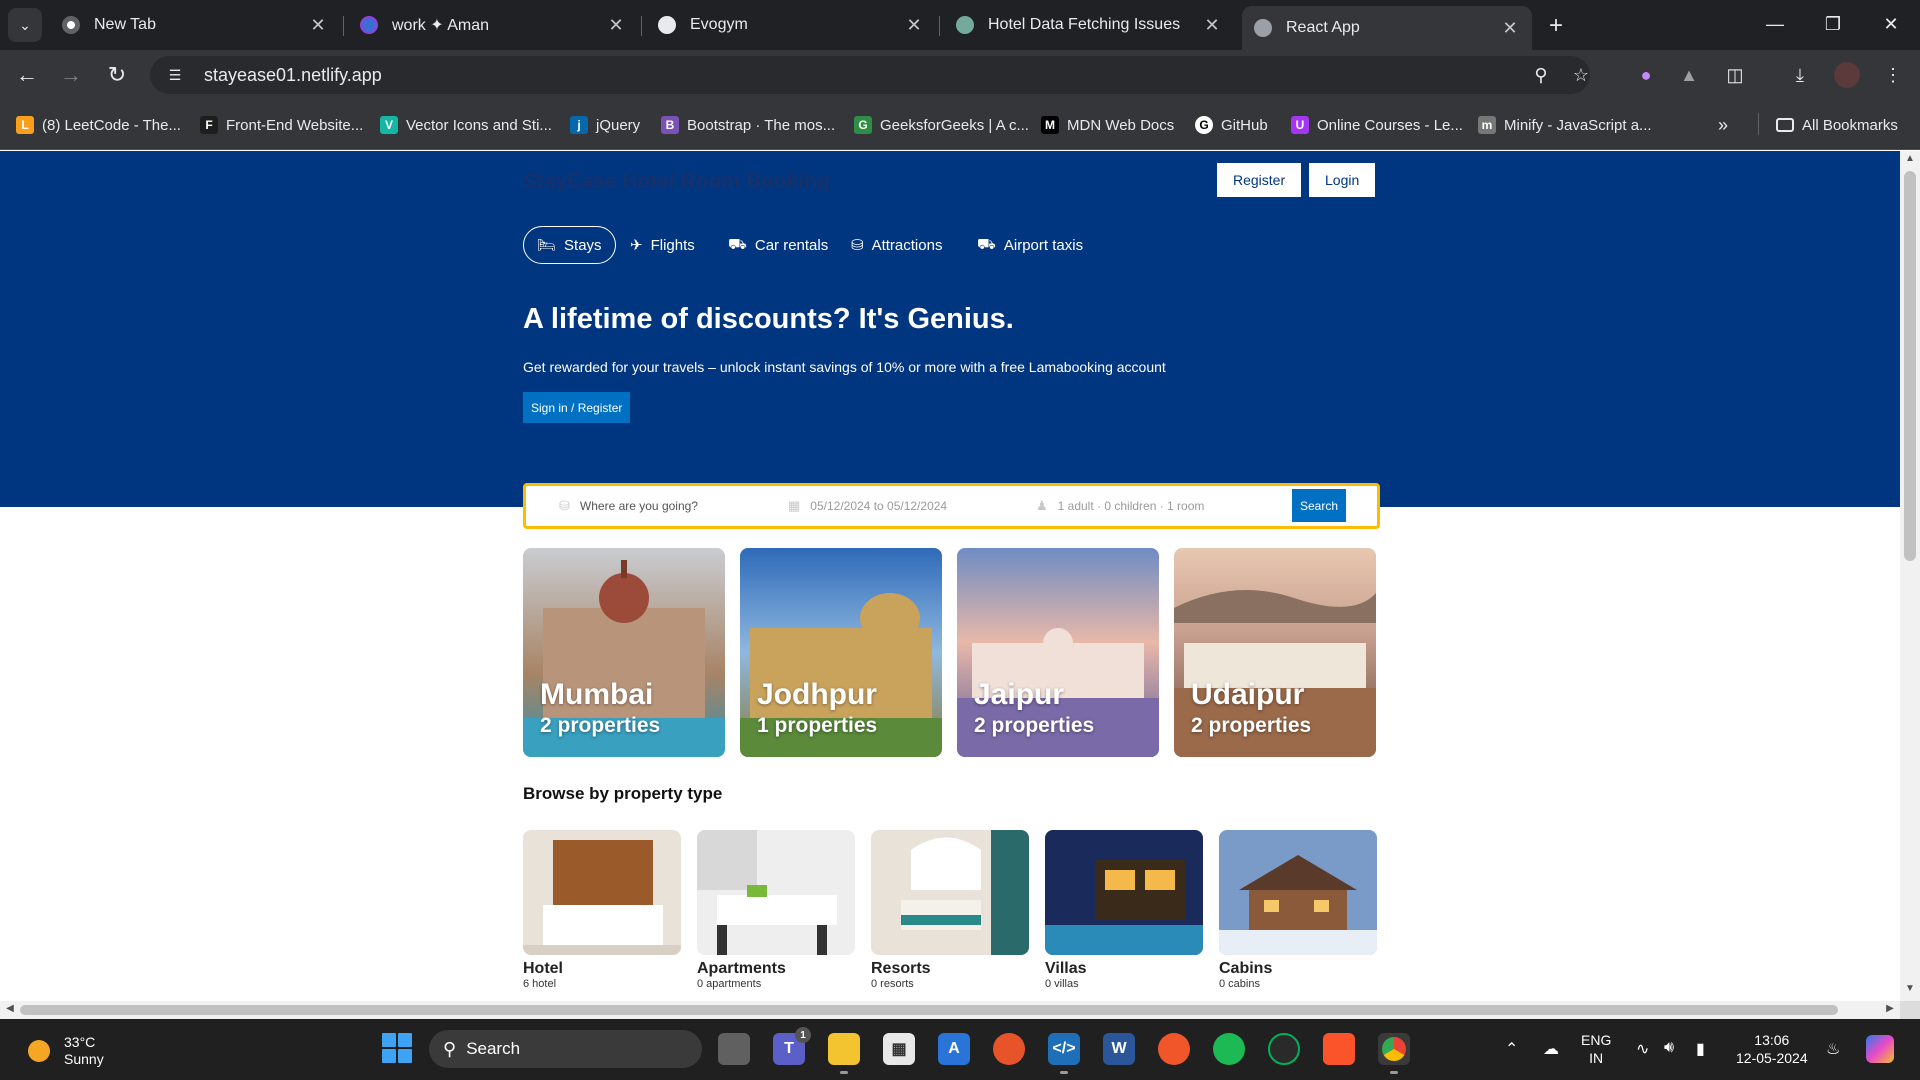  What do you see at coordinates (195, 25) in the screenshot?
I see `tab-new-tab: New Tab ✕` at bounding box center [195, 25].